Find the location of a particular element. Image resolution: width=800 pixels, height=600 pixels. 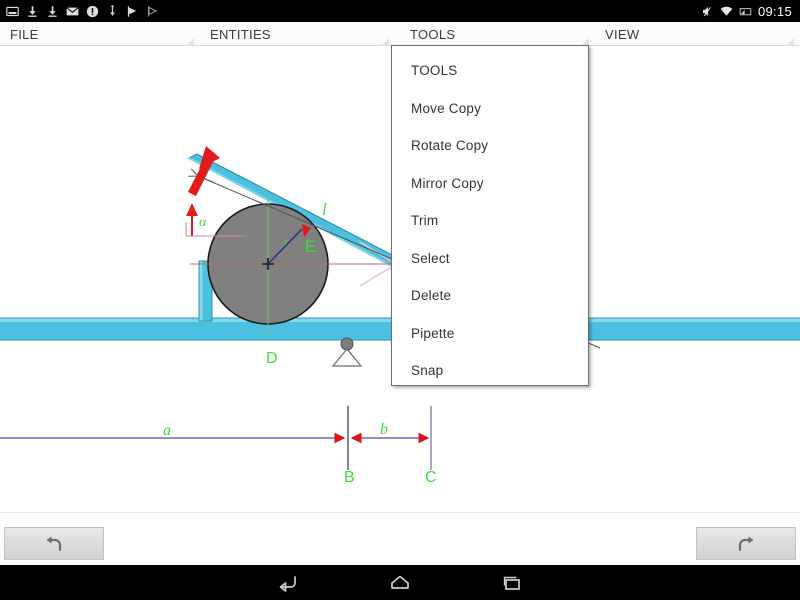

usb-icon is located at coordinates (112, 10).